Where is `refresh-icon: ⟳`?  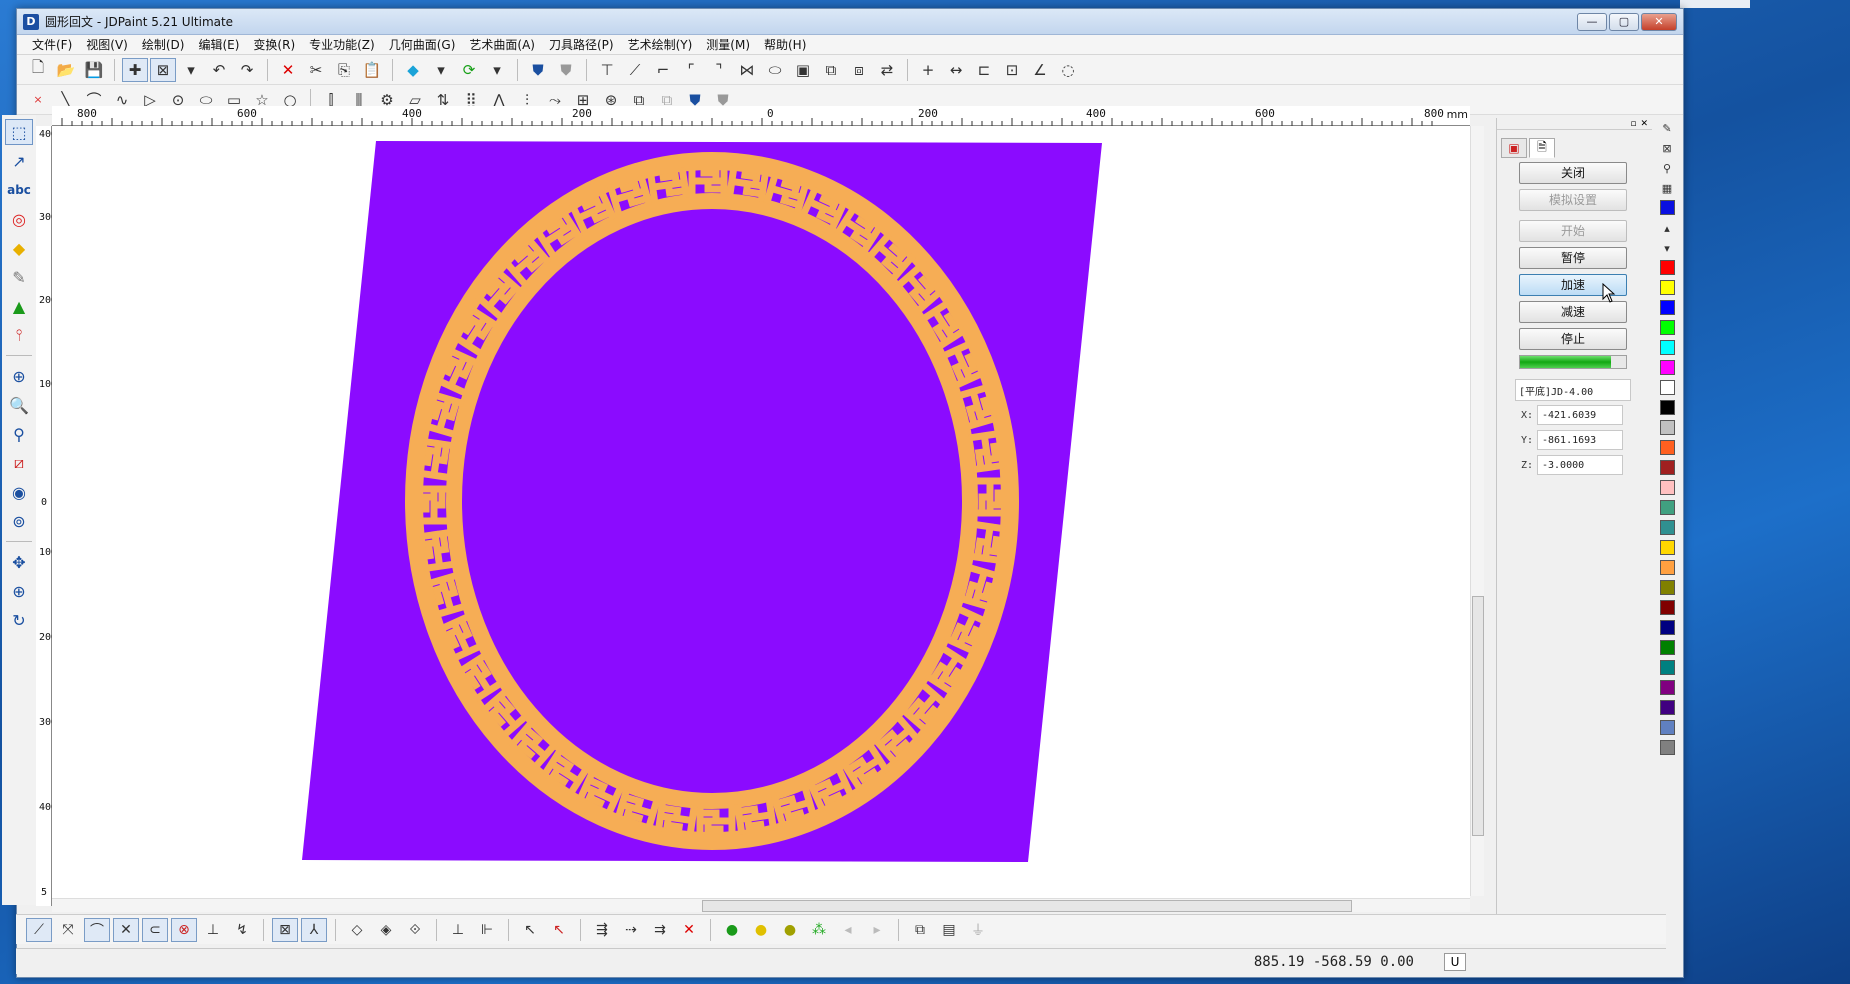 refresh-icon: ⟳ is located at coordinates (469, 70).